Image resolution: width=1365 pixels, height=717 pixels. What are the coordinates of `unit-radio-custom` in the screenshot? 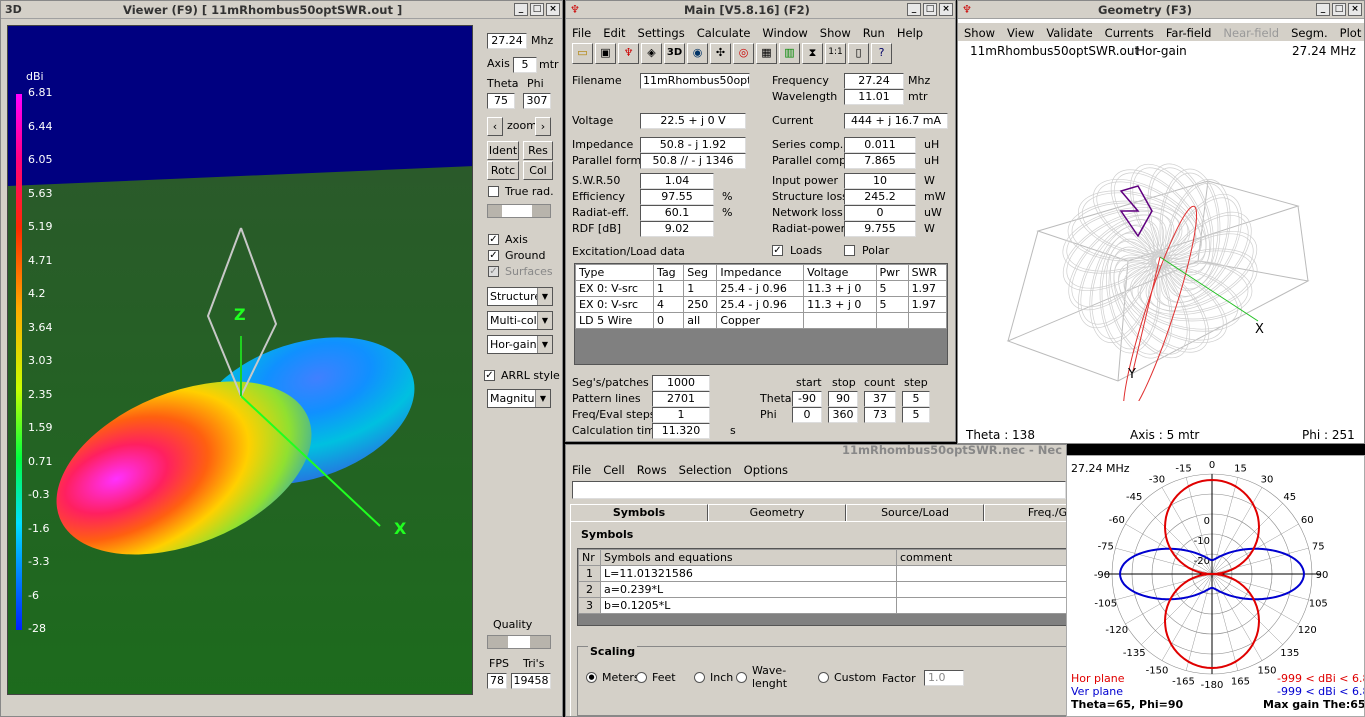 It's located at (823, 677).